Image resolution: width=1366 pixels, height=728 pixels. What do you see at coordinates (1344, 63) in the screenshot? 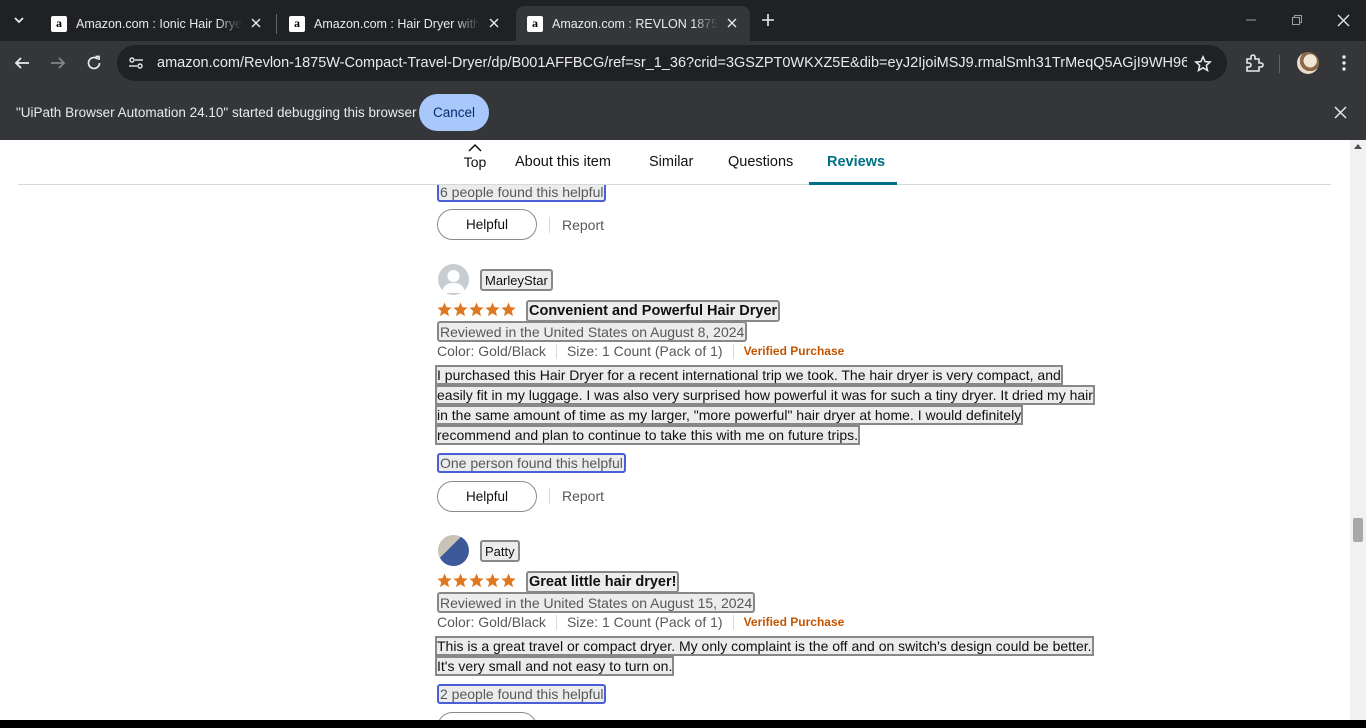
I see `kebab-menu-icon` at bounding box center [1344, 63].